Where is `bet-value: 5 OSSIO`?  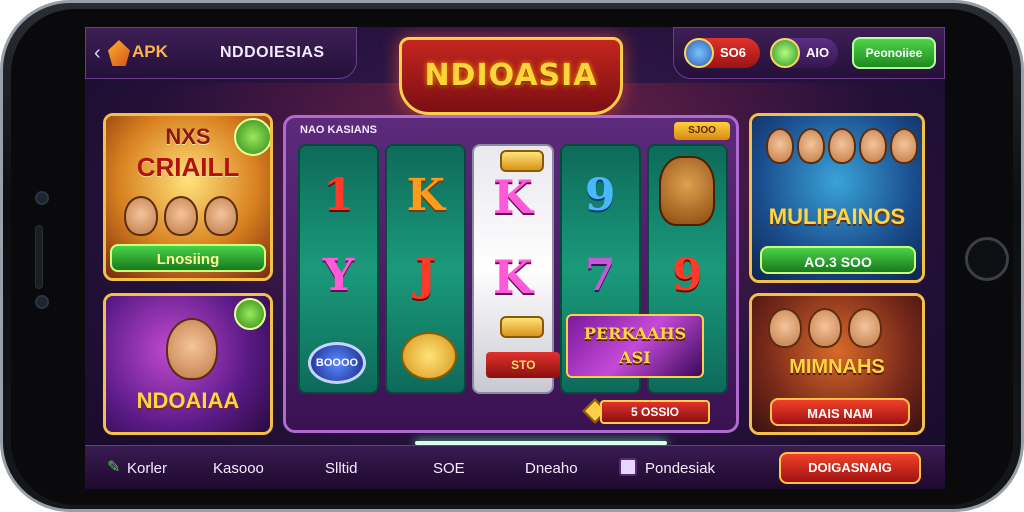
bet-value: 5 OSSIO is located at coordinates (655, 412).